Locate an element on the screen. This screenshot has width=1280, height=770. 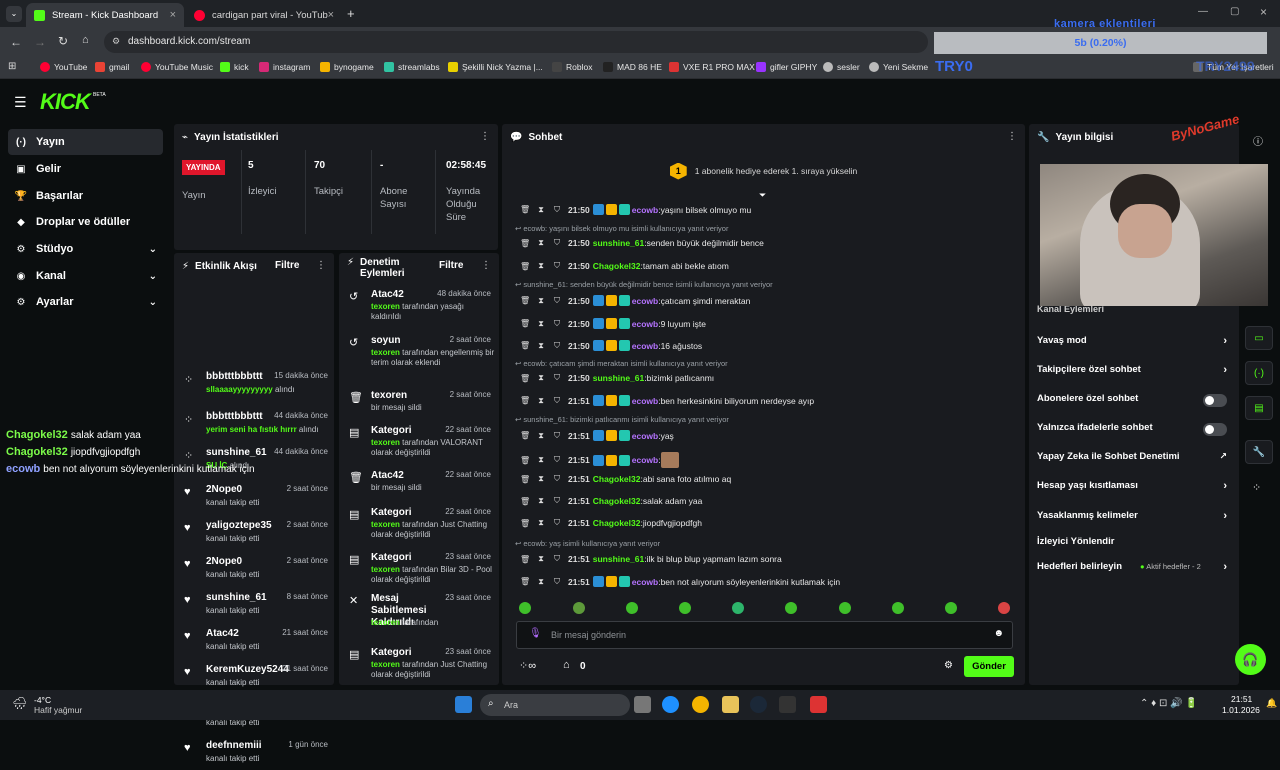
bookmark-gmail: gmail is located at coordinates (112, 67).